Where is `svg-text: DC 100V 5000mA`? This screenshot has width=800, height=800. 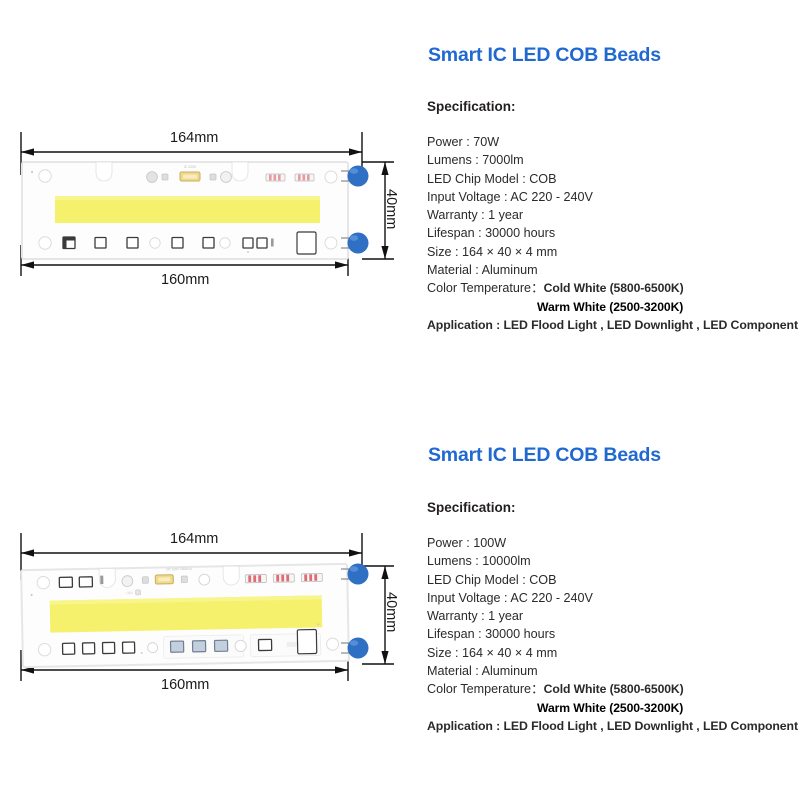 svg-text: DC 100V 5000mA is located at coordinates (179, 569).